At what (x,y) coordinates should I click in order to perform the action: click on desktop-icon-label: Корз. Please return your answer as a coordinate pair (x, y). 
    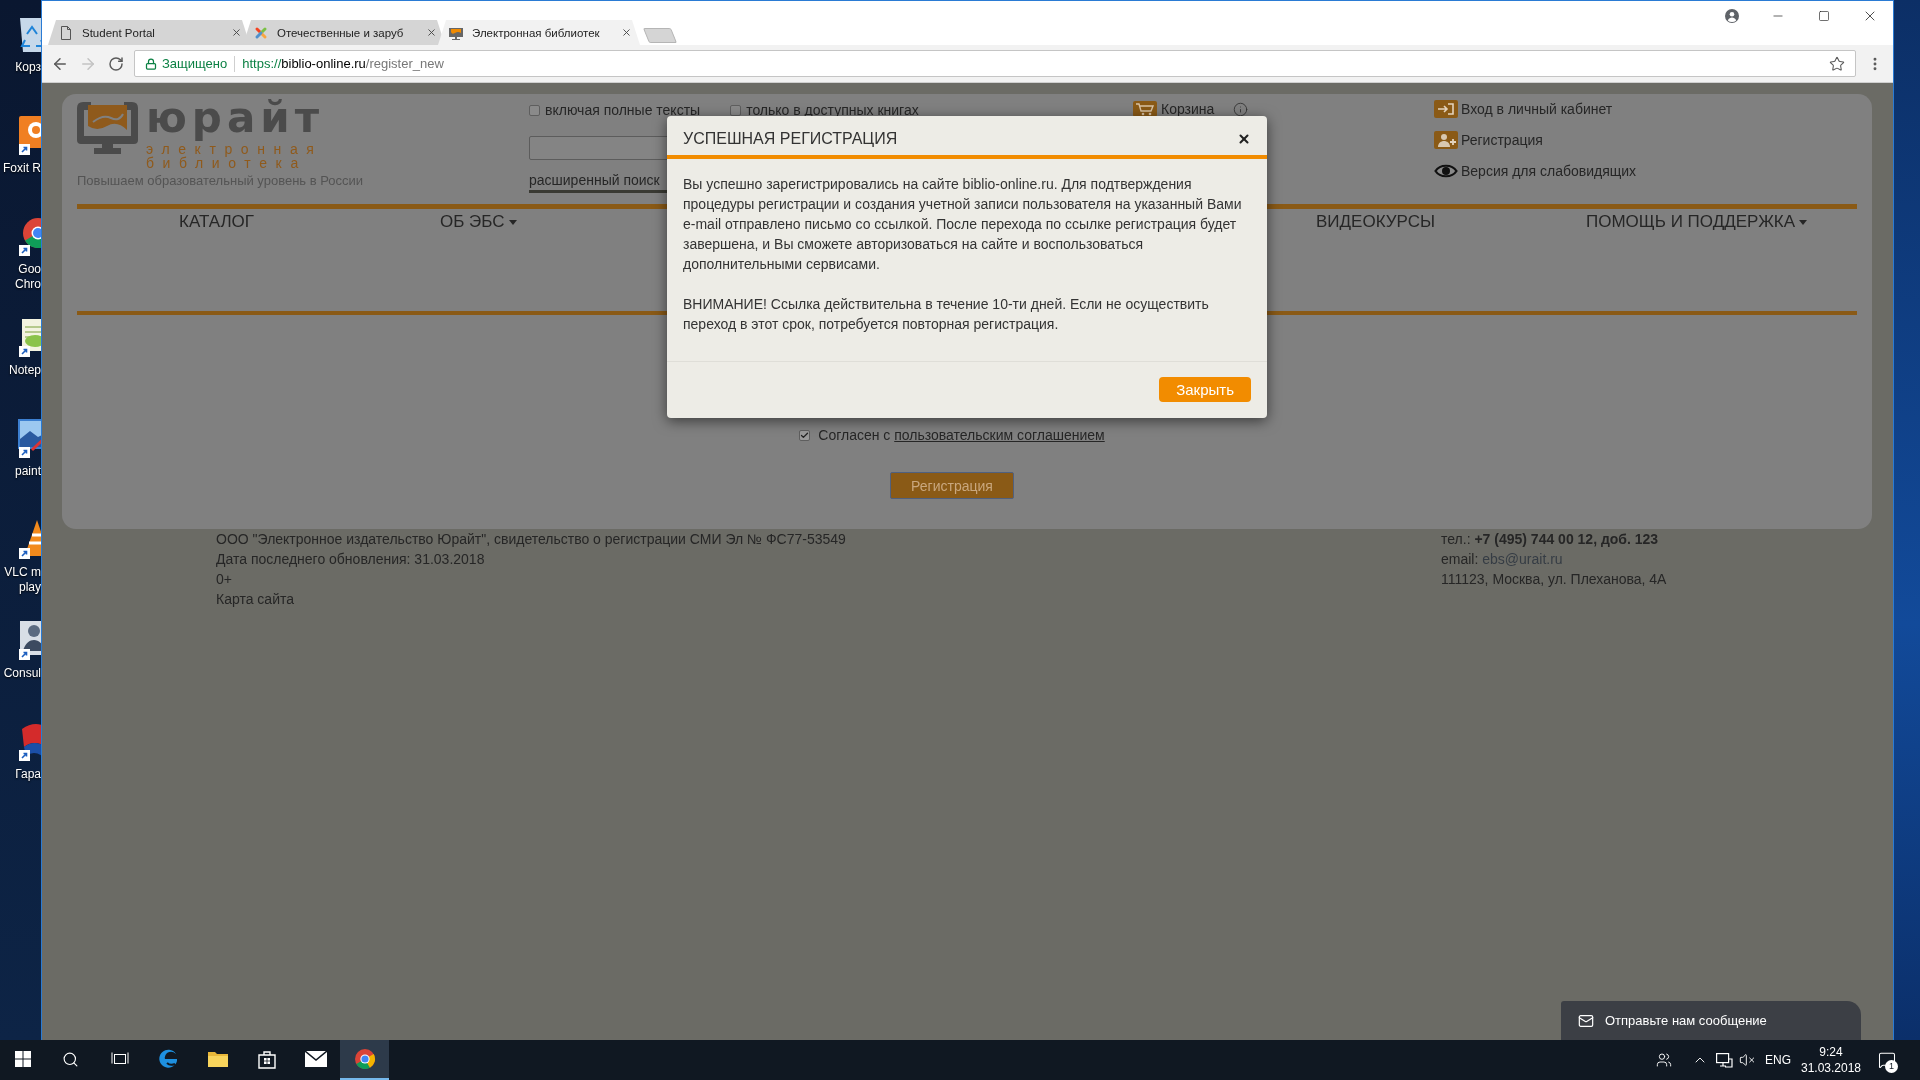
    Looking at the image, I should click on (28, 67).